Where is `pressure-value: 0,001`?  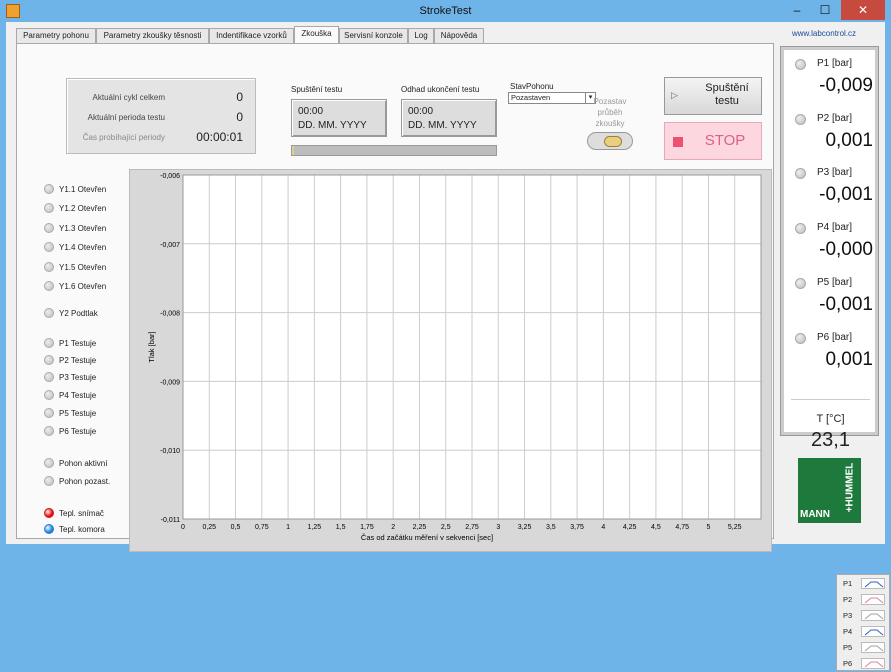 pressure-value: 0,001 is located at coordinates (849, 359).